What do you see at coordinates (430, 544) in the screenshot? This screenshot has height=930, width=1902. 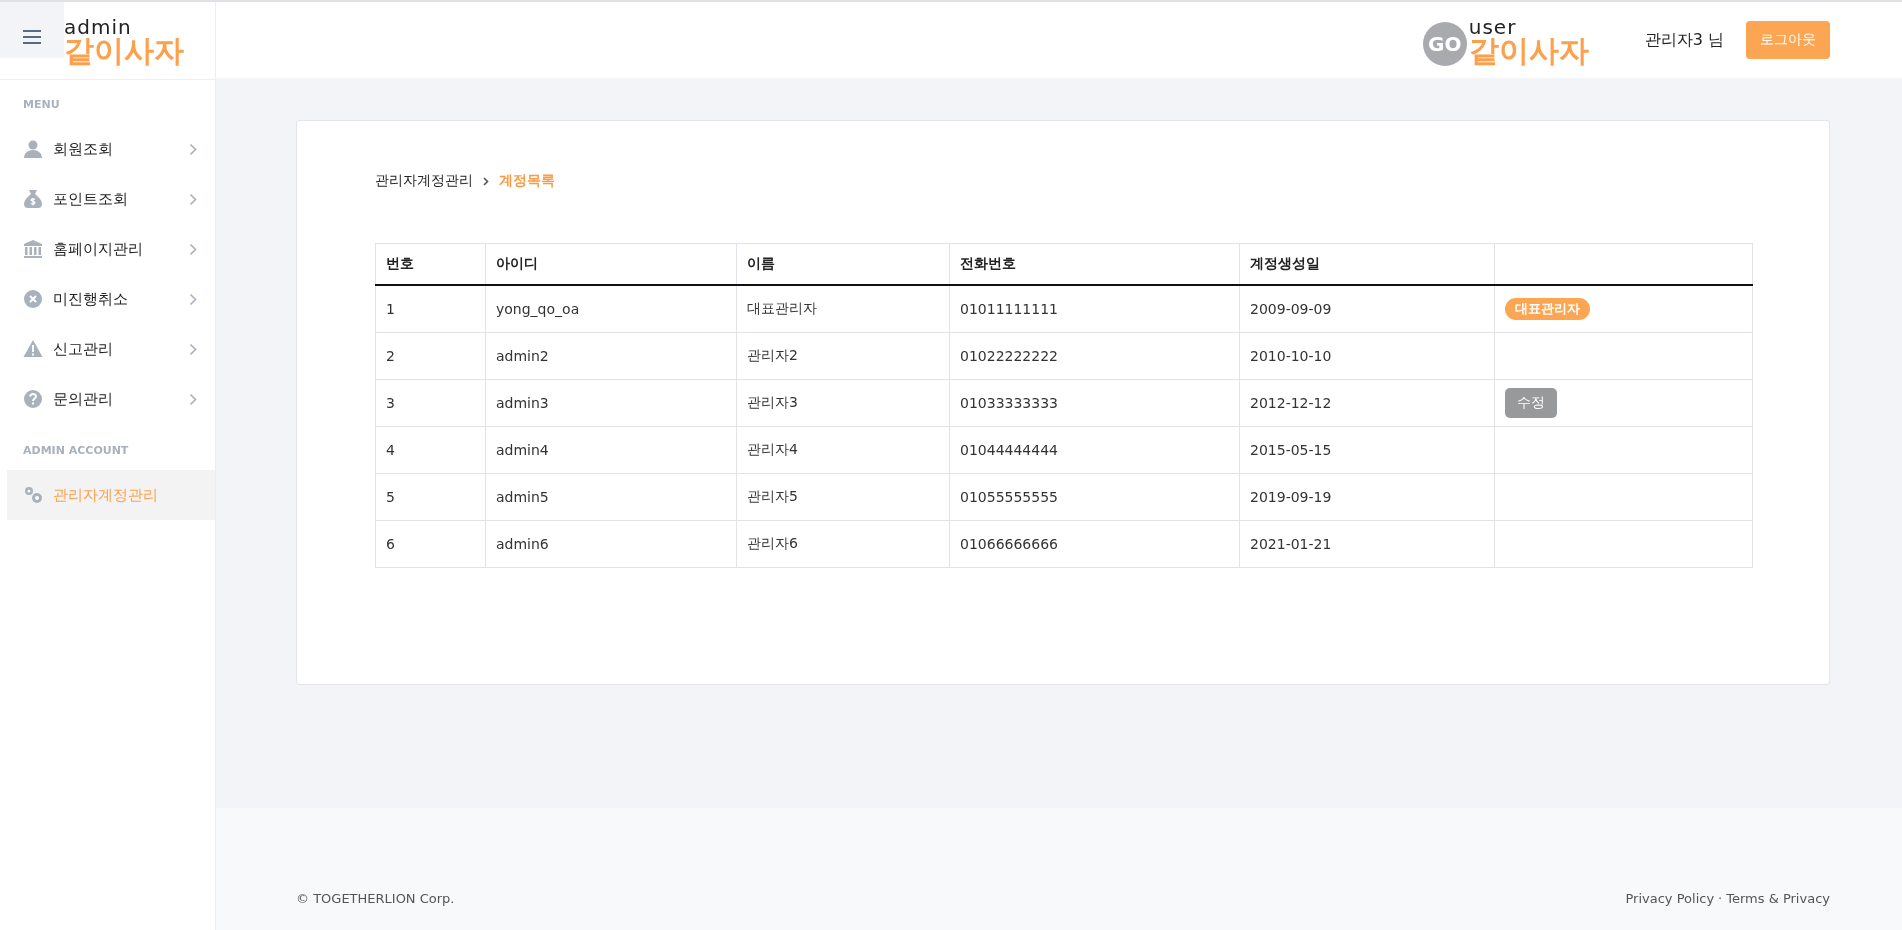 I see `table-cell: 6` at bounding box center [430, 544].